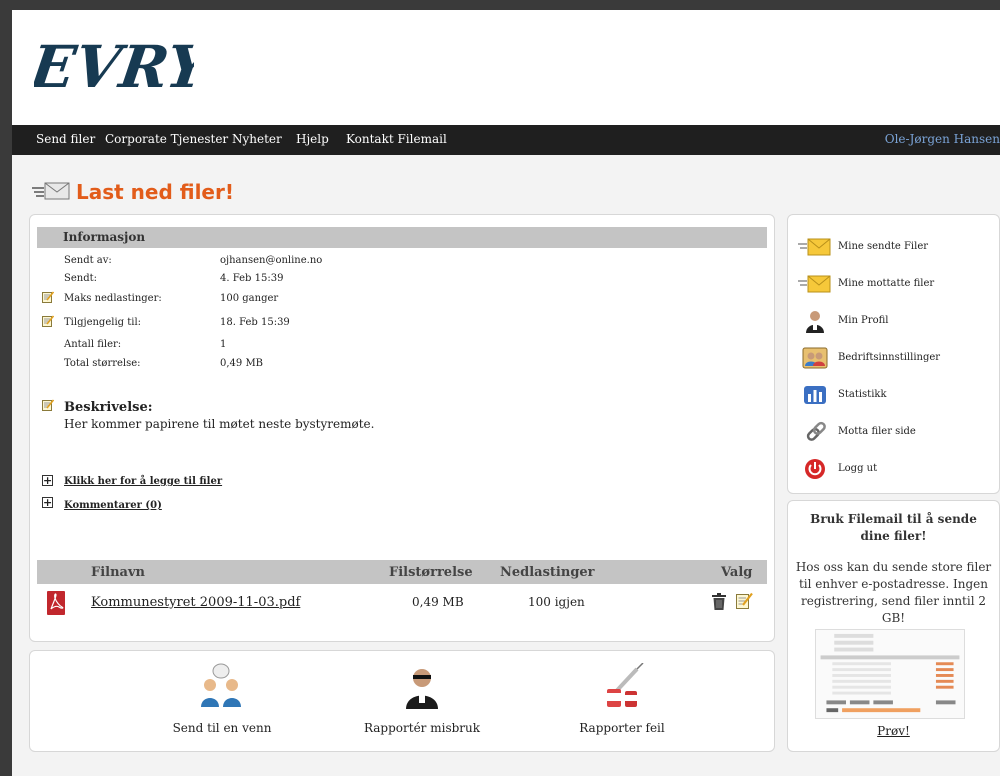 The image size is (1000, 776). Describe the element at coordinates (422, 689) in the screenshot. I see `security-guard-icon` at that location.